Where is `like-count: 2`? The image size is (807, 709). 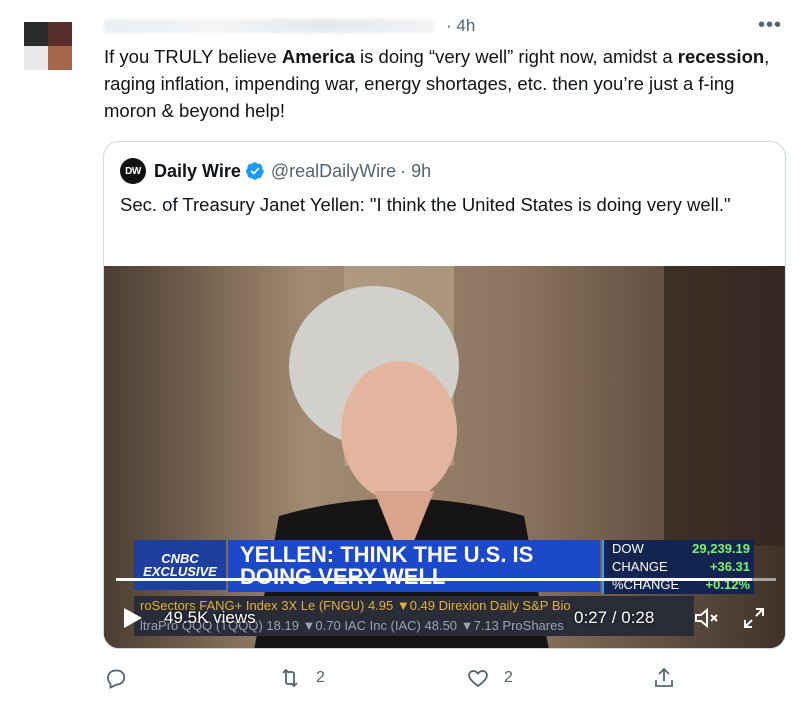 like-count: 2 is located at coordinates (508, 677).